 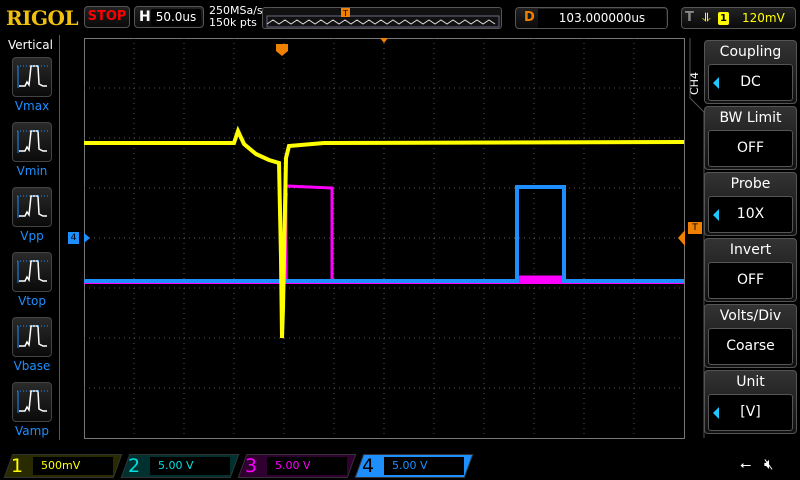 I want to click on channel-number: 3, so click(x=251, y=466).